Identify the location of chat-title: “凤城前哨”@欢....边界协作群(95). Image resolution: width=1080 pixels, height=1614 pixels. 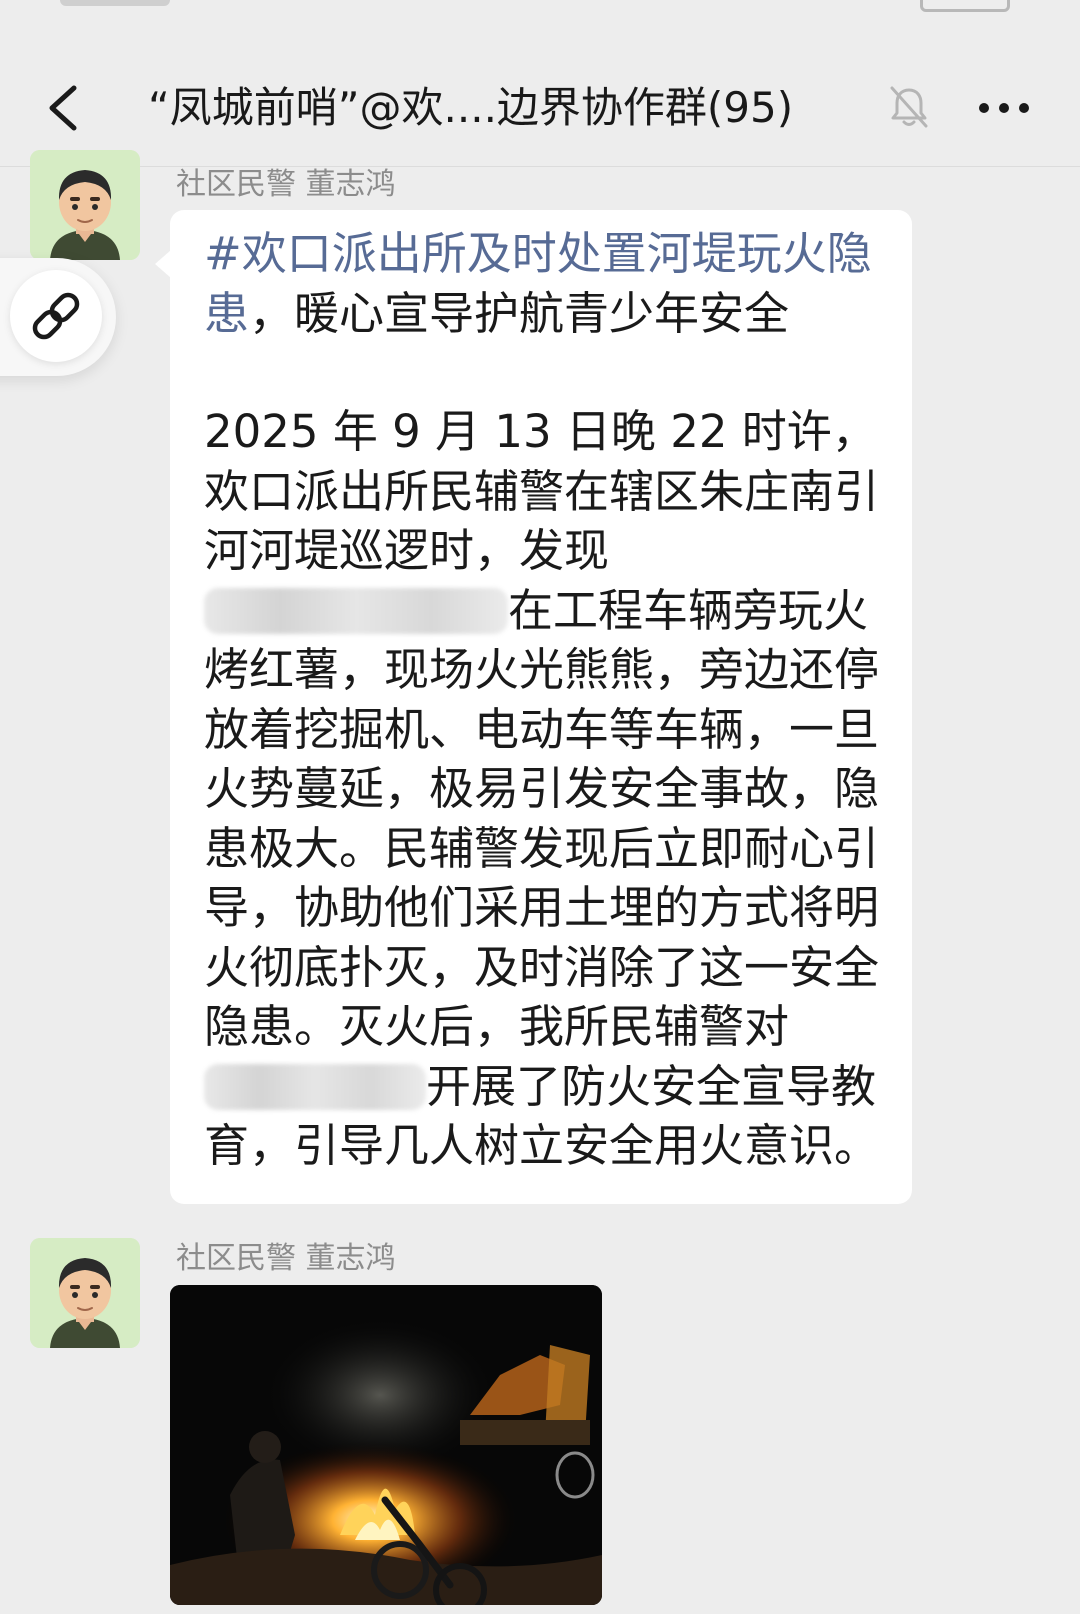
(471, 107).